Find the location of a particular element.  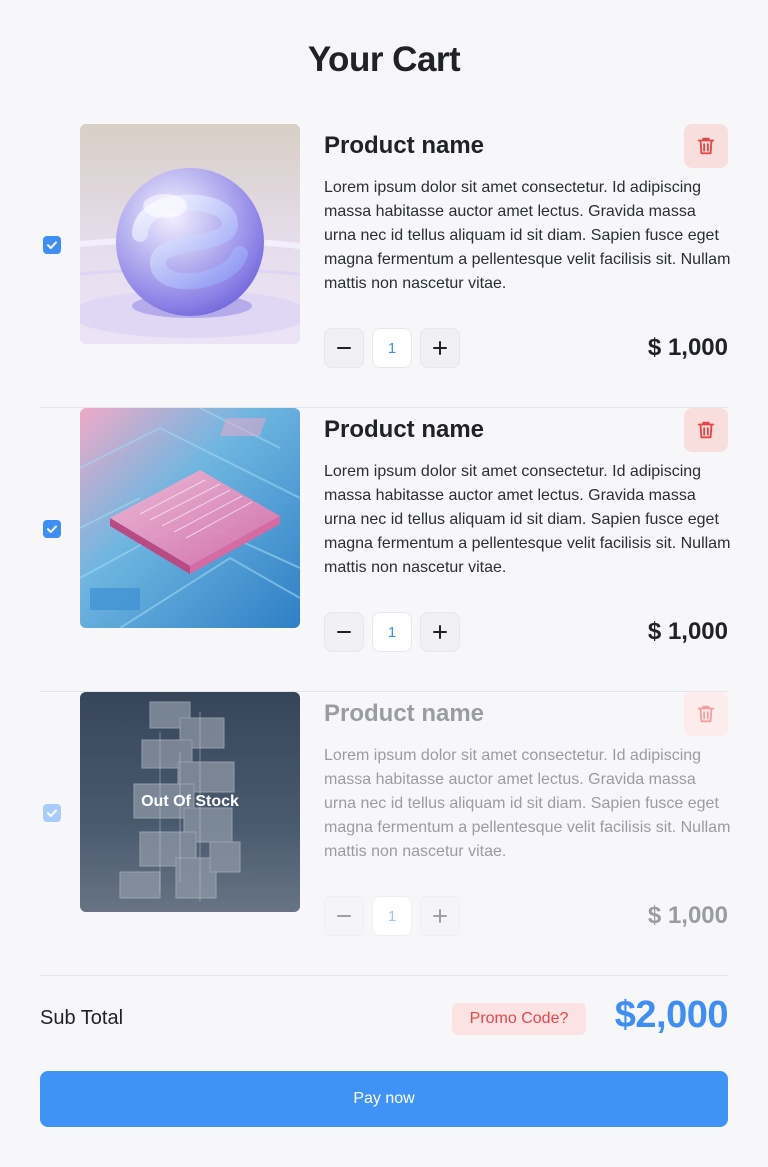

circuit-chip-image is located at coordinates (190, 518).